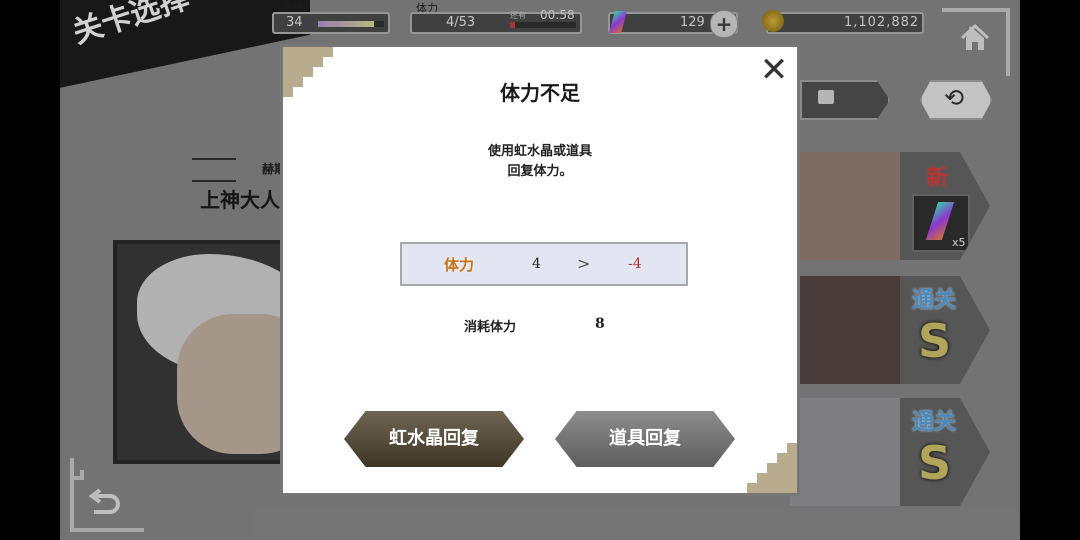  What do you see at coordinates (536, 264) in the screenshot?
I see `stamina-current: 4` at bounding box center [536, 264].